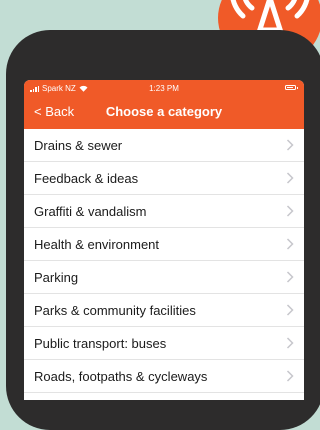 The height and width of the screenshot is (430, 320). What do you see at coordinates (164, 211) in the screenshot?
I see `category-row-graffiti-vandalism: Graffiti & vandalism` at bounding box center [164, 211].